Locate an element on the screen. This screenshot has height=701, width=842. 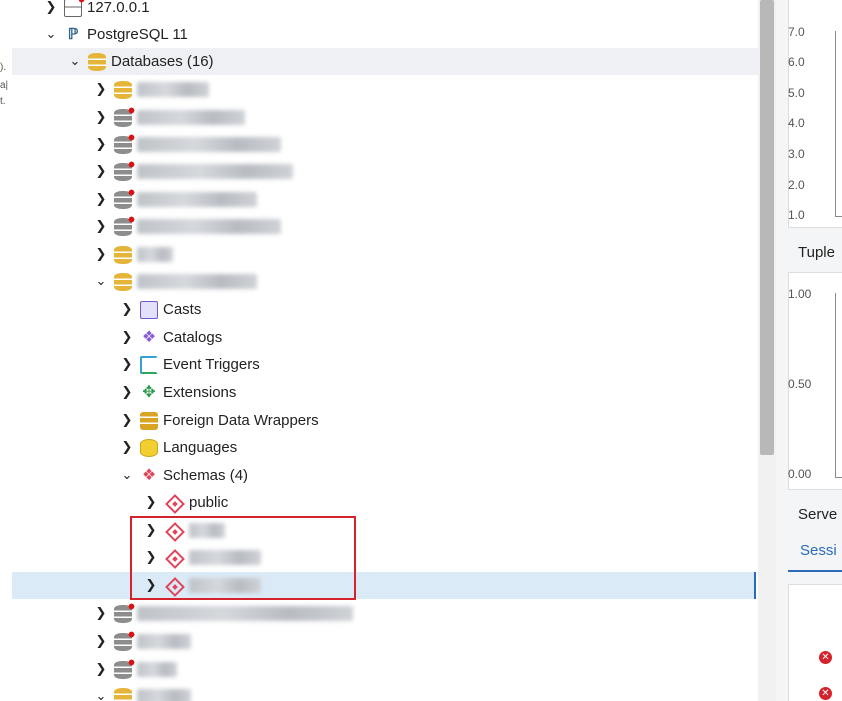
tree-node-label: Schemas (4) is located at coordinates (206, 475).